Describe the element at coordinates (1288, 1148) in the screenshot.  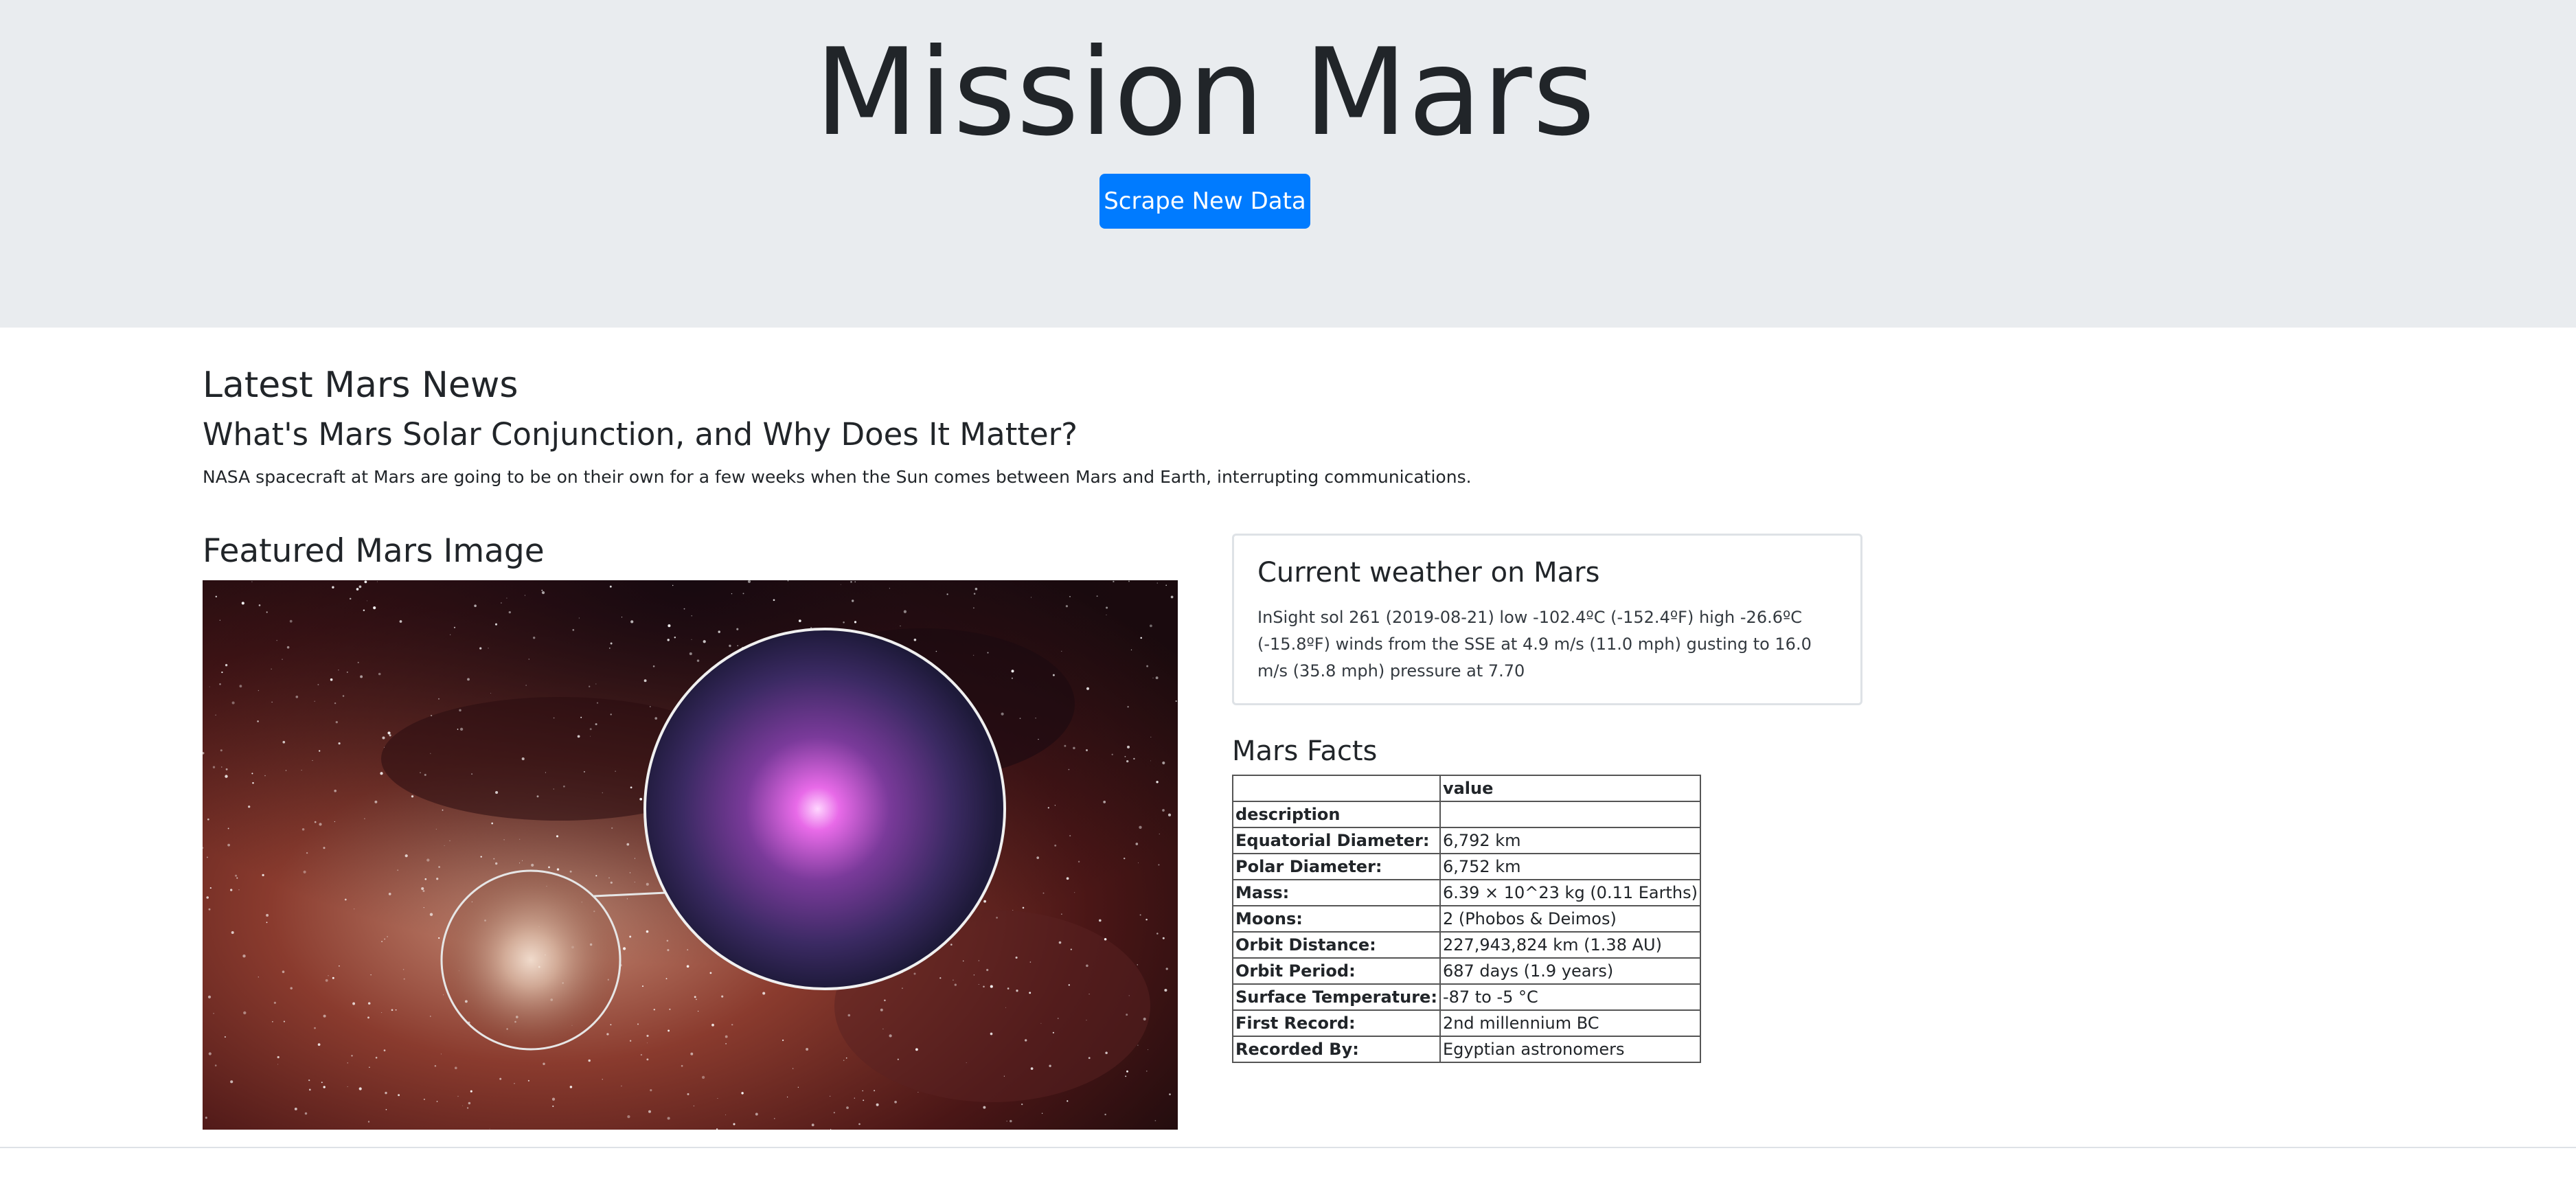
I see `footer-divider` at that location.